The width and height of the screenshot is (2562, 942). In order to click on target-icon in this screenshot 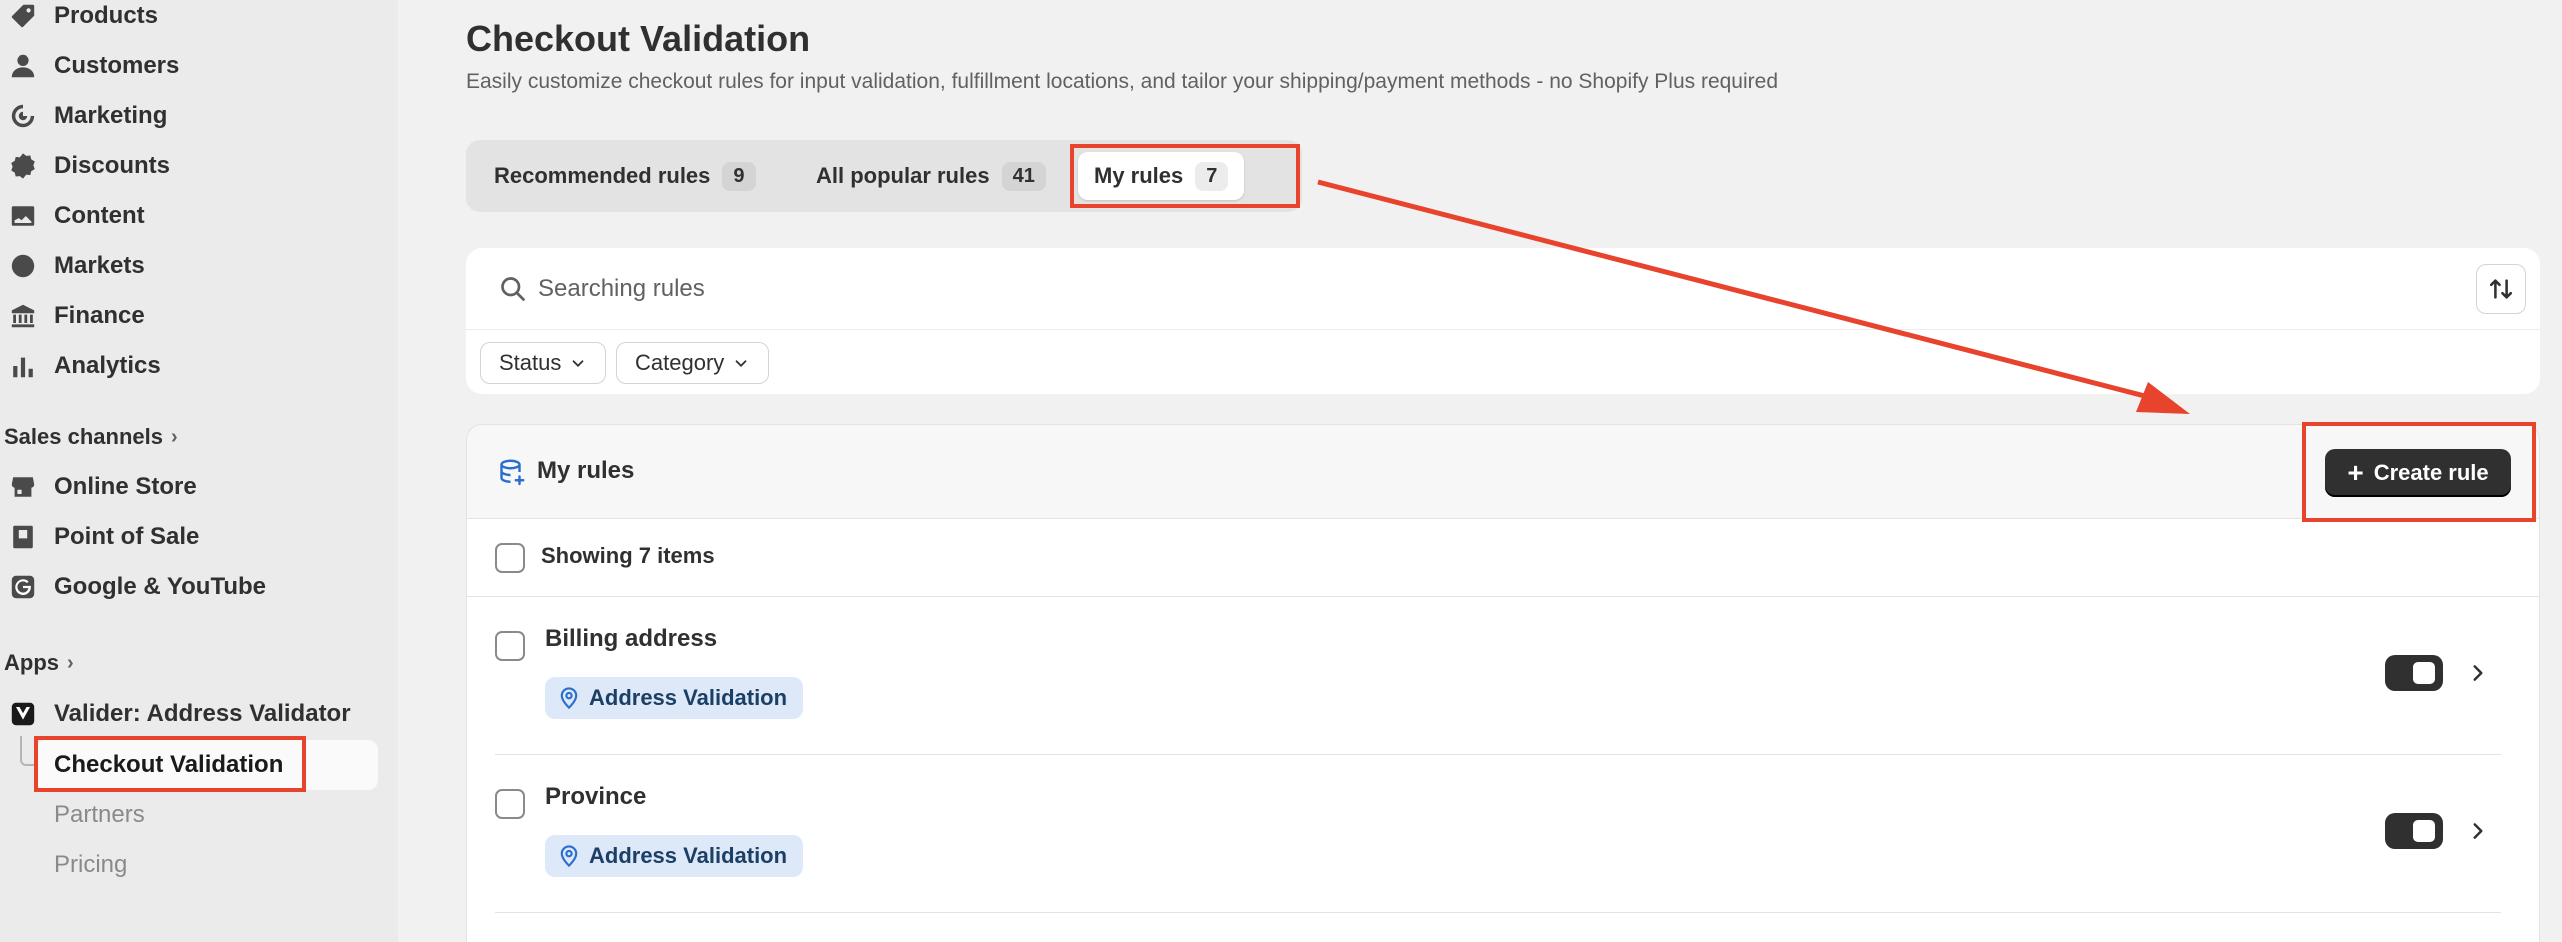, I will do `click(23, 116)`.